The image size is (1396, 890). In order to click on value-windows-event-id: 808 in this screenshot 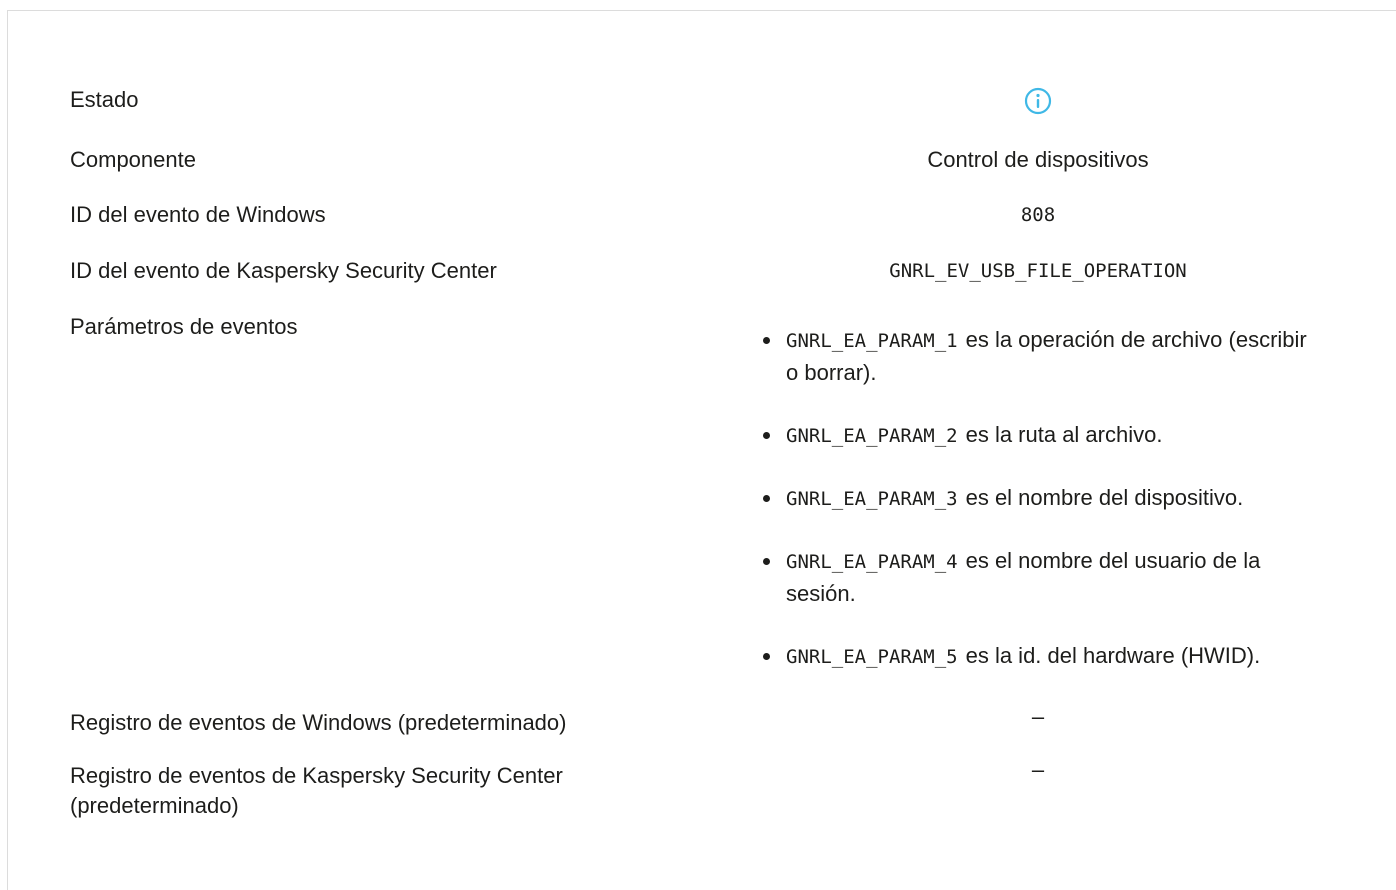, I will do `click(1038, 215)`.